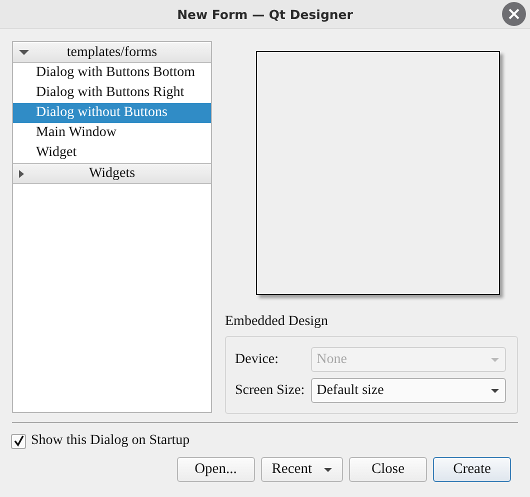 This screenshot has width=530, height=497. I want to click on checkbox, so click(18, 441).